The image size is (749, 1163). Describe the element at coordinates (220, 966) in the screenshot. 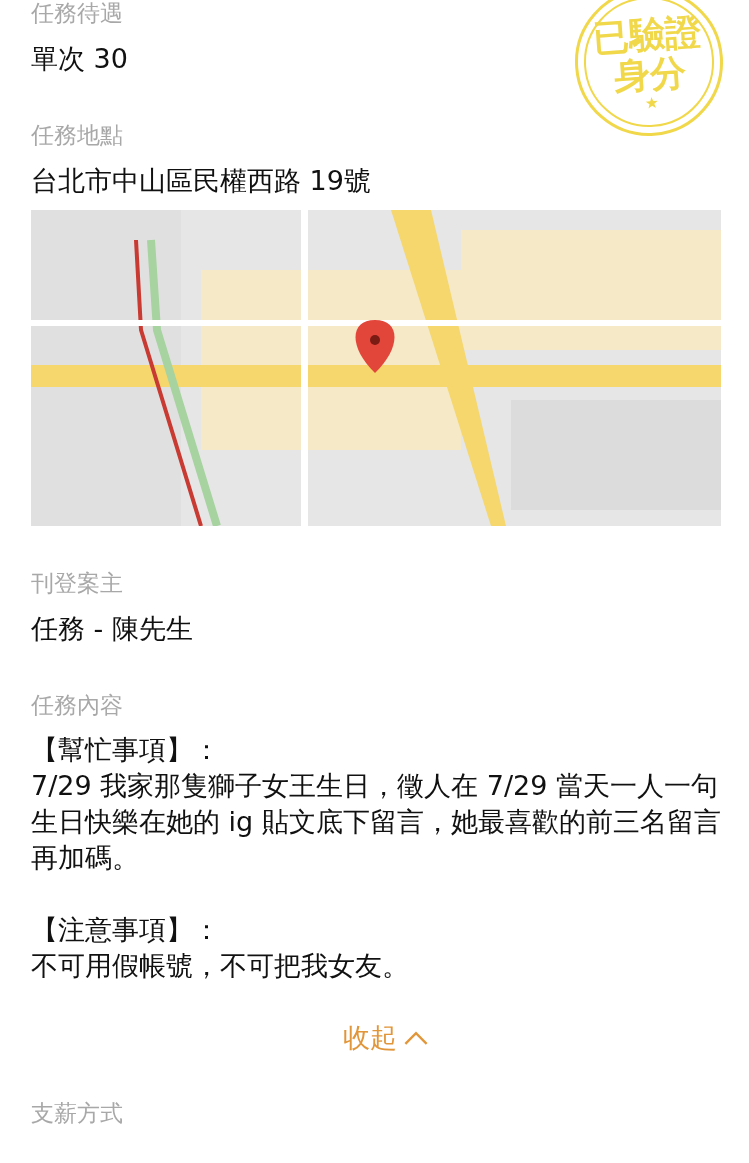

I see `paragraph: 不可用假帳號，不可把我女友。` at that location.